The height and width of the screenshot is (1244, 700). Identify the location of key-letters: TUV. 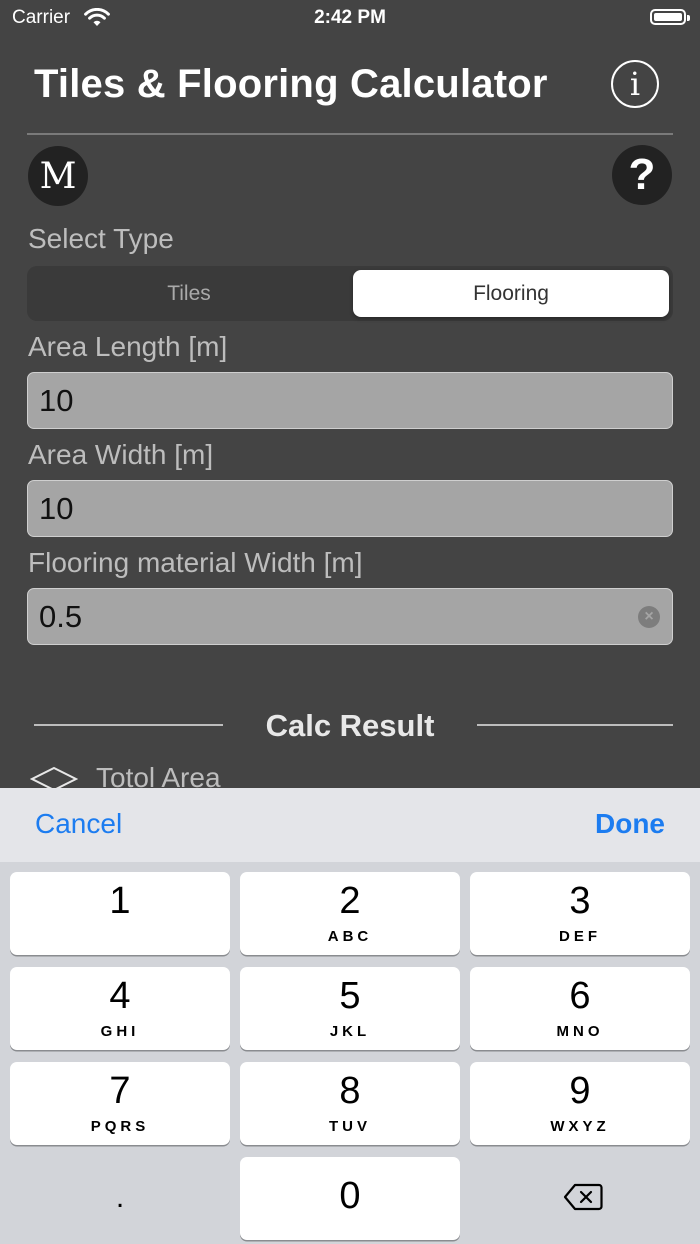
(350, 1126).